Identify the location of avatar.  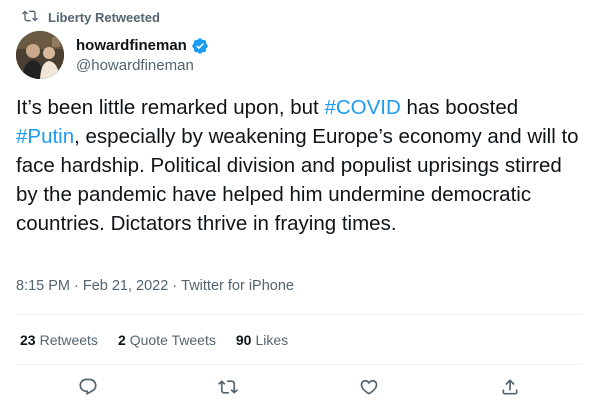
(40, 55).